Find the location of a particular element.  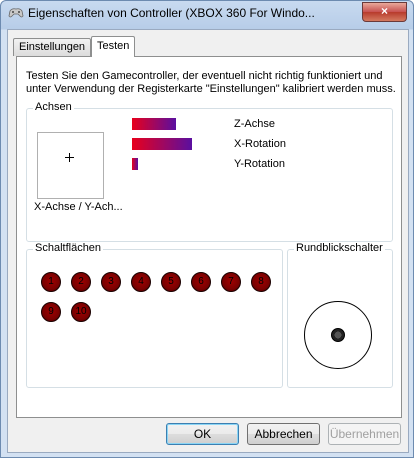

controller-button-indicator: 8 is located at coordinates (261, 282).